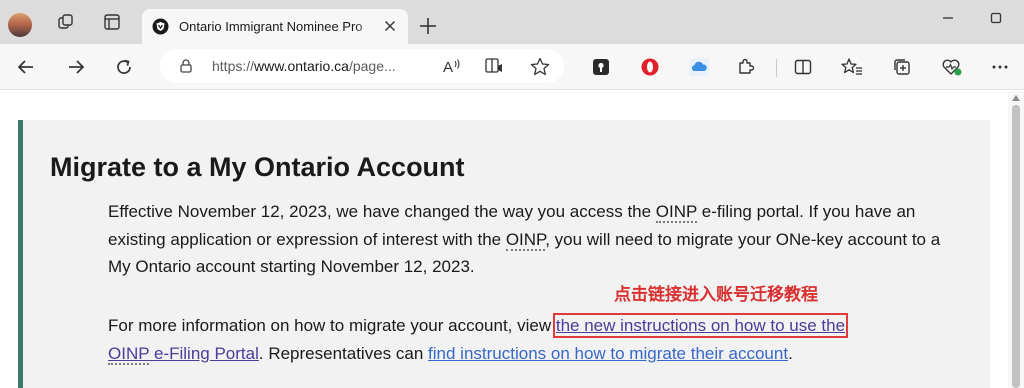 This screenshot has width=1024, height=388. What do you see at coordinates (257, 167) in the screenshot?
I see `section-heading: Migrate to a My Ontario Account` at bounding box center [257, 167].